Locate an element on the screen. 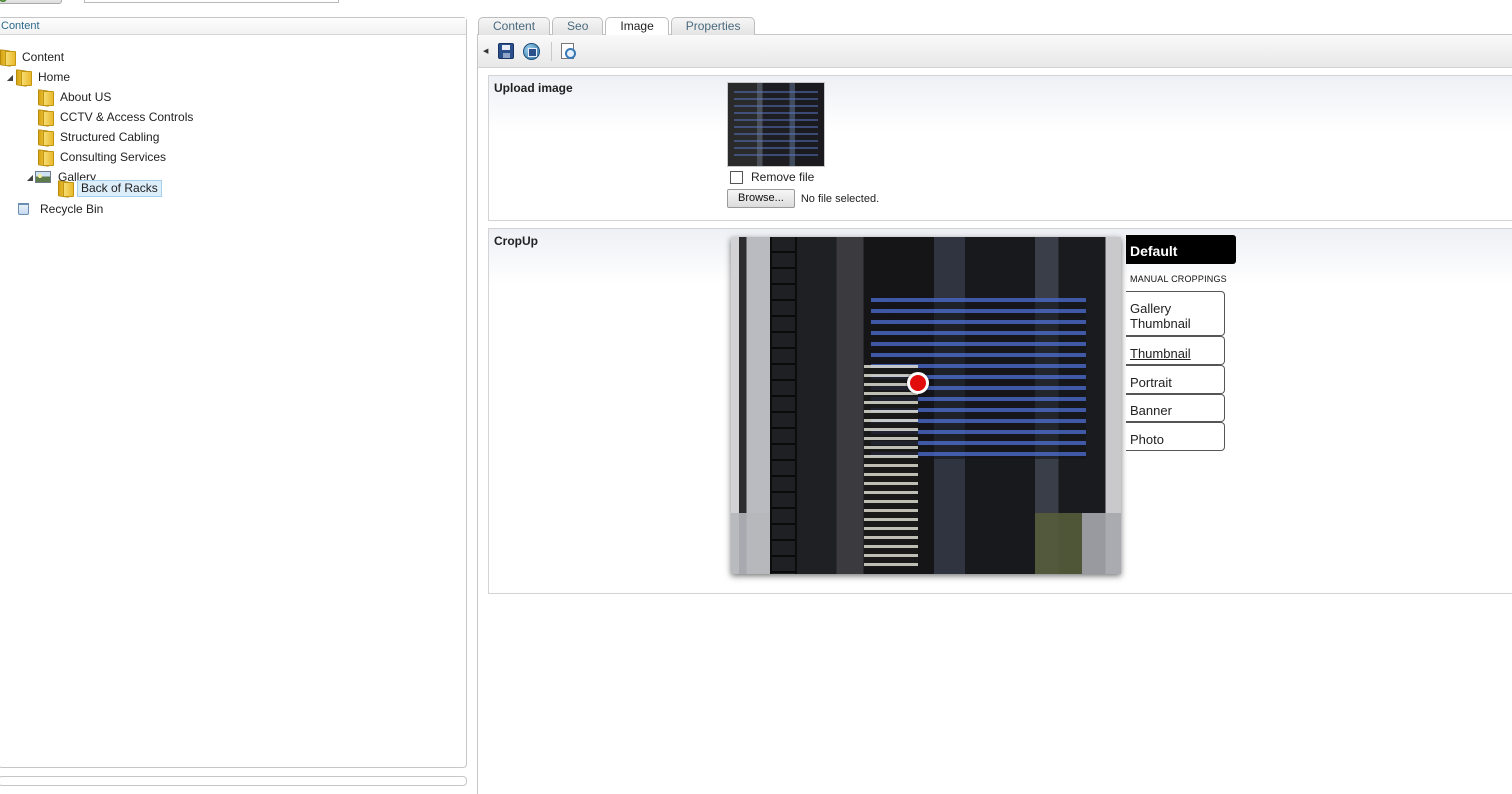 This screenshot has height=794, width=1512. tree-node-label: CCTV & Access Controls is located at coordinates (126, 117).